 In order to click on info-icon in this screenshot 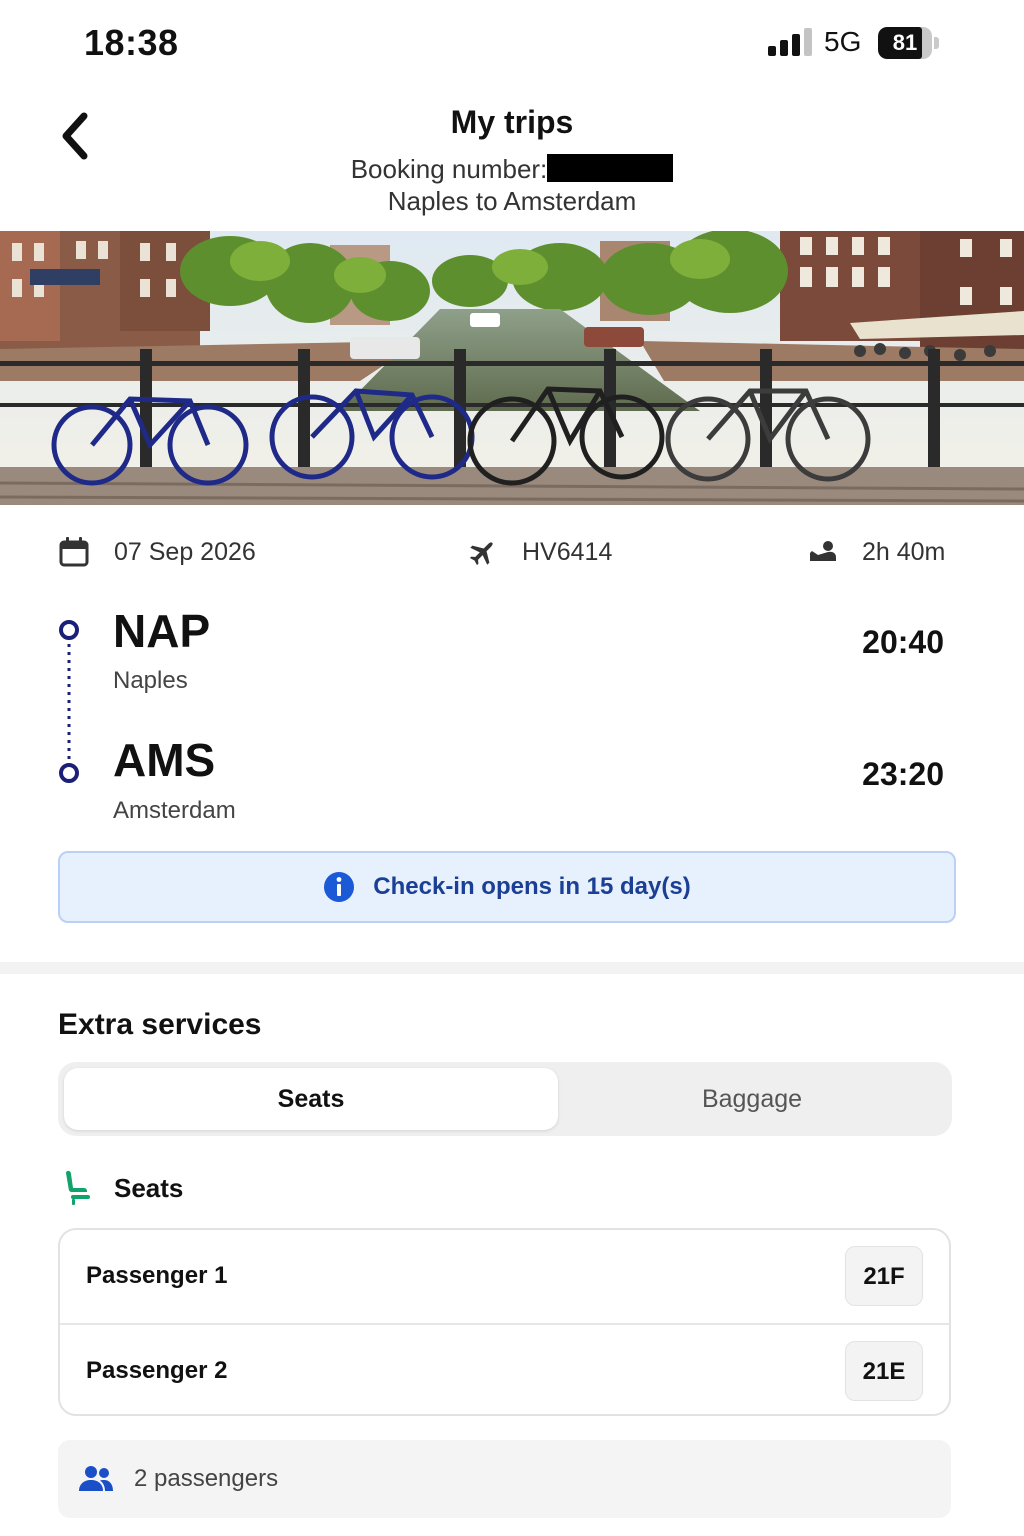, I will do `click(339, 887)`.